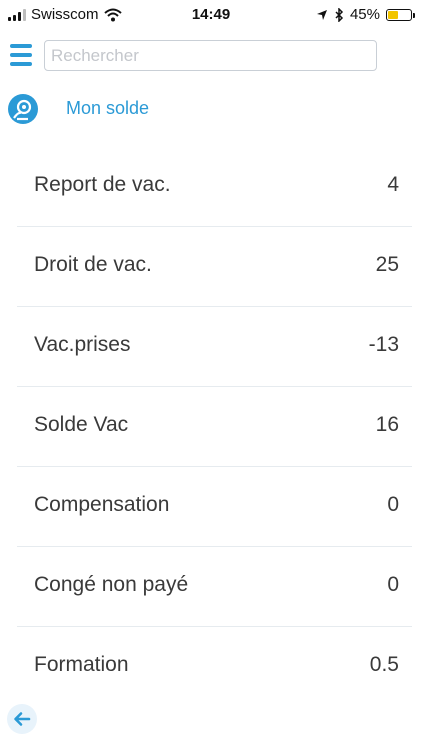 Image resolution: width=422 pixels, height=750 pixels. What do you see at coordinates (387, 424) in the screenshot?
I see `balance-value: 16` at bounding box center [387, 424].